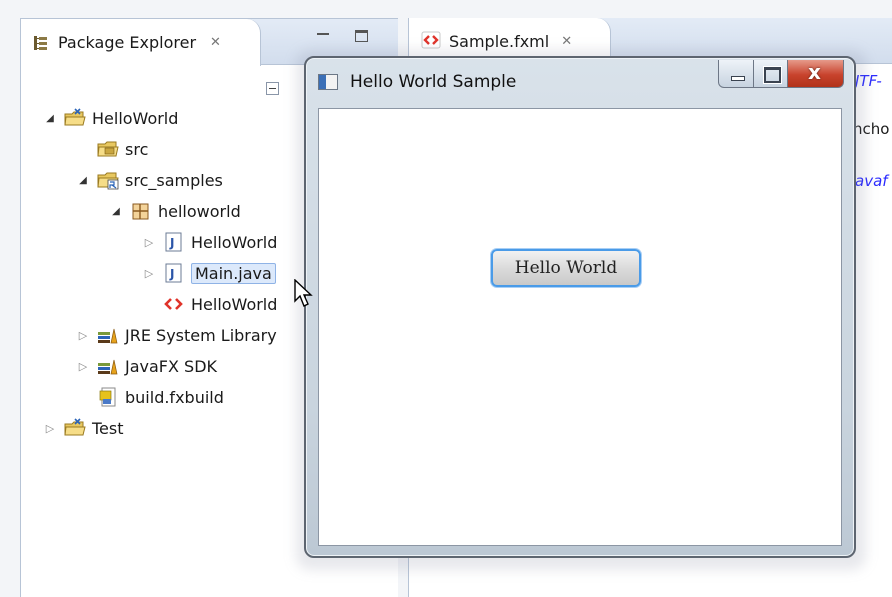 This screenshot has width=892, height=597. What do you see at coordinates (736, 74) in the screenshot?
I see `minimize-button` at bounding box center [736, 74].